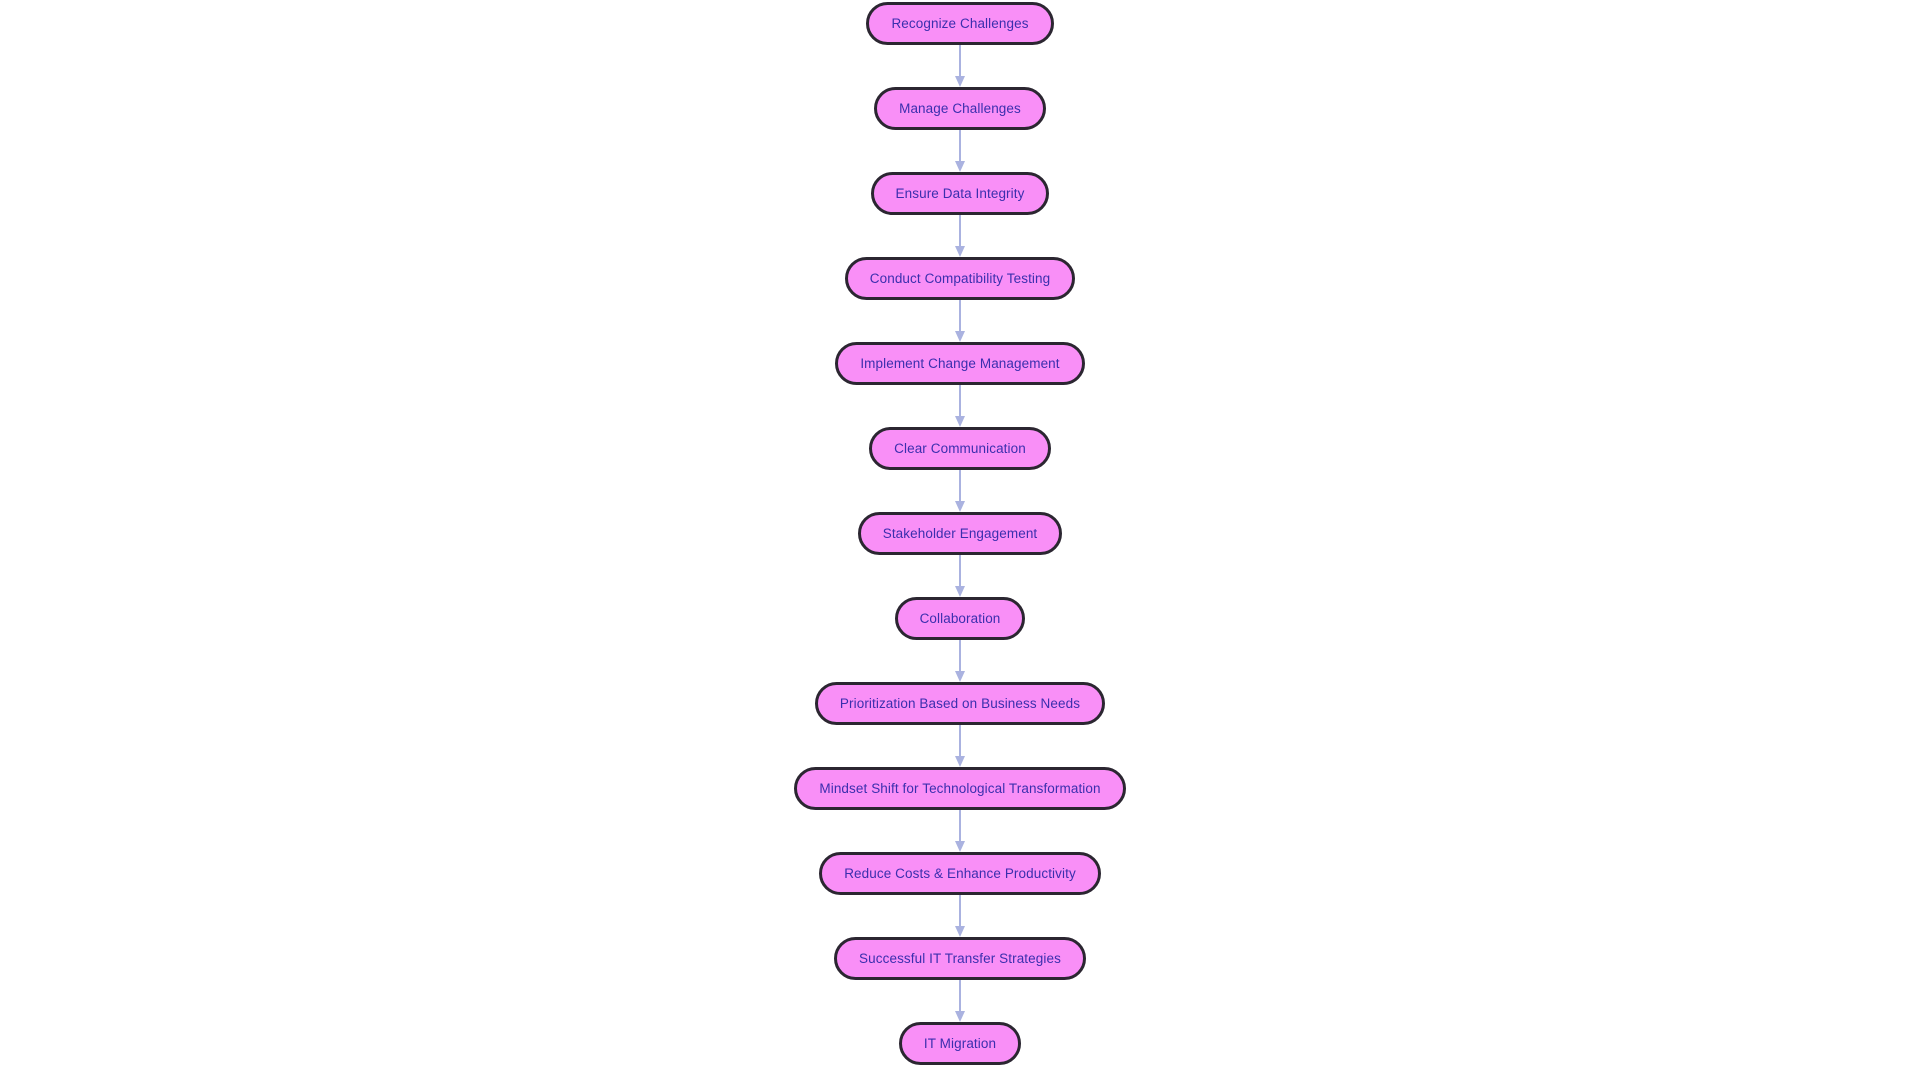  I want to click on flow-node-successful-it-transfer-strategies: Successful IT Transfer Strategies, so click(960, 958).